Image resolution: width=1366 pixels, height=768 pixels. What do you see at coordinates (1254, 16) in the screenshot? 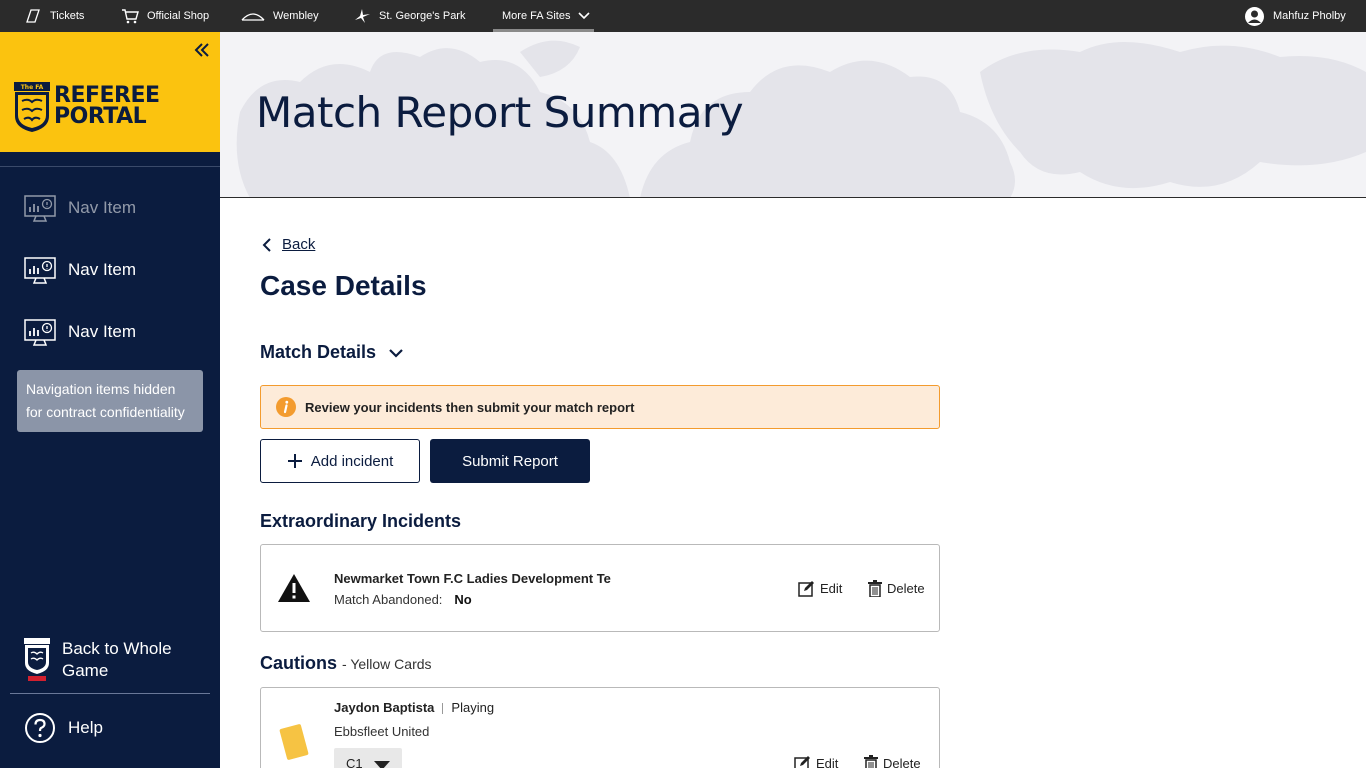
I see `user-avatar-icon` at bounding box center [1254, 16].